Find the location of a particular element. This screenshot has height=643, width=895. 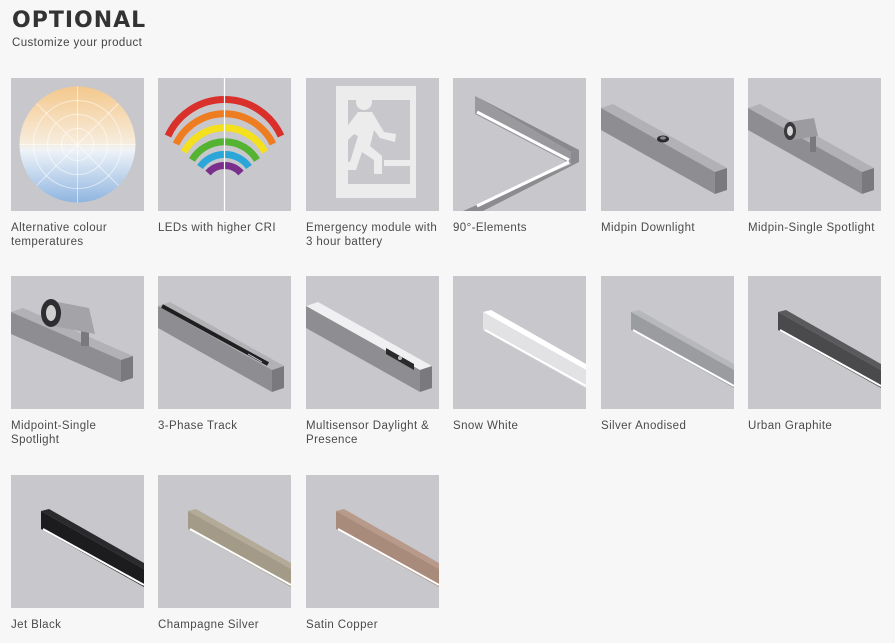

option-card-snow-white: Snow White is located at coordinates (519, 354).